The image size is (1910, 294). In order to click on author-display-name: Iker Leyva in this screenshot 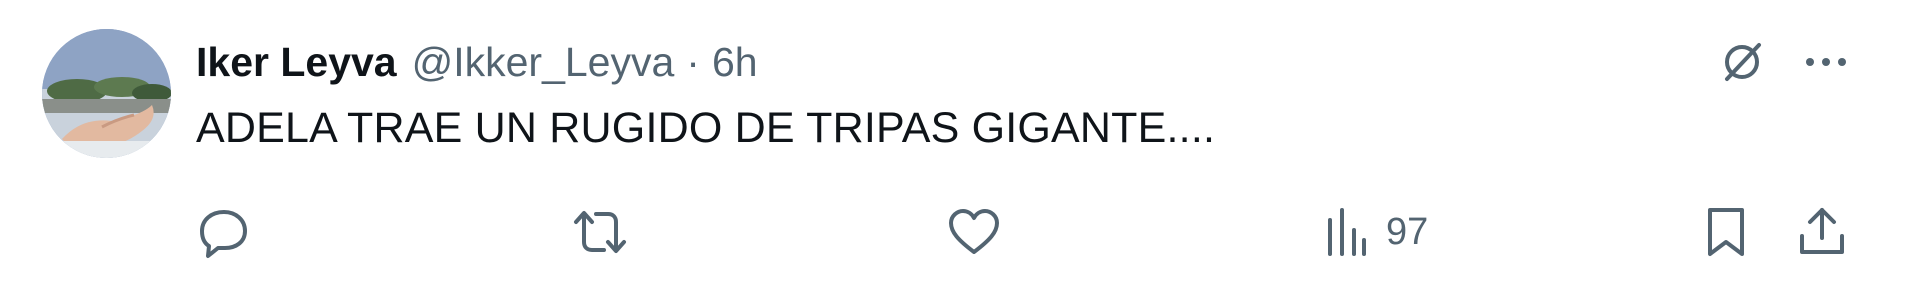, I will do `click(296, 62)`.